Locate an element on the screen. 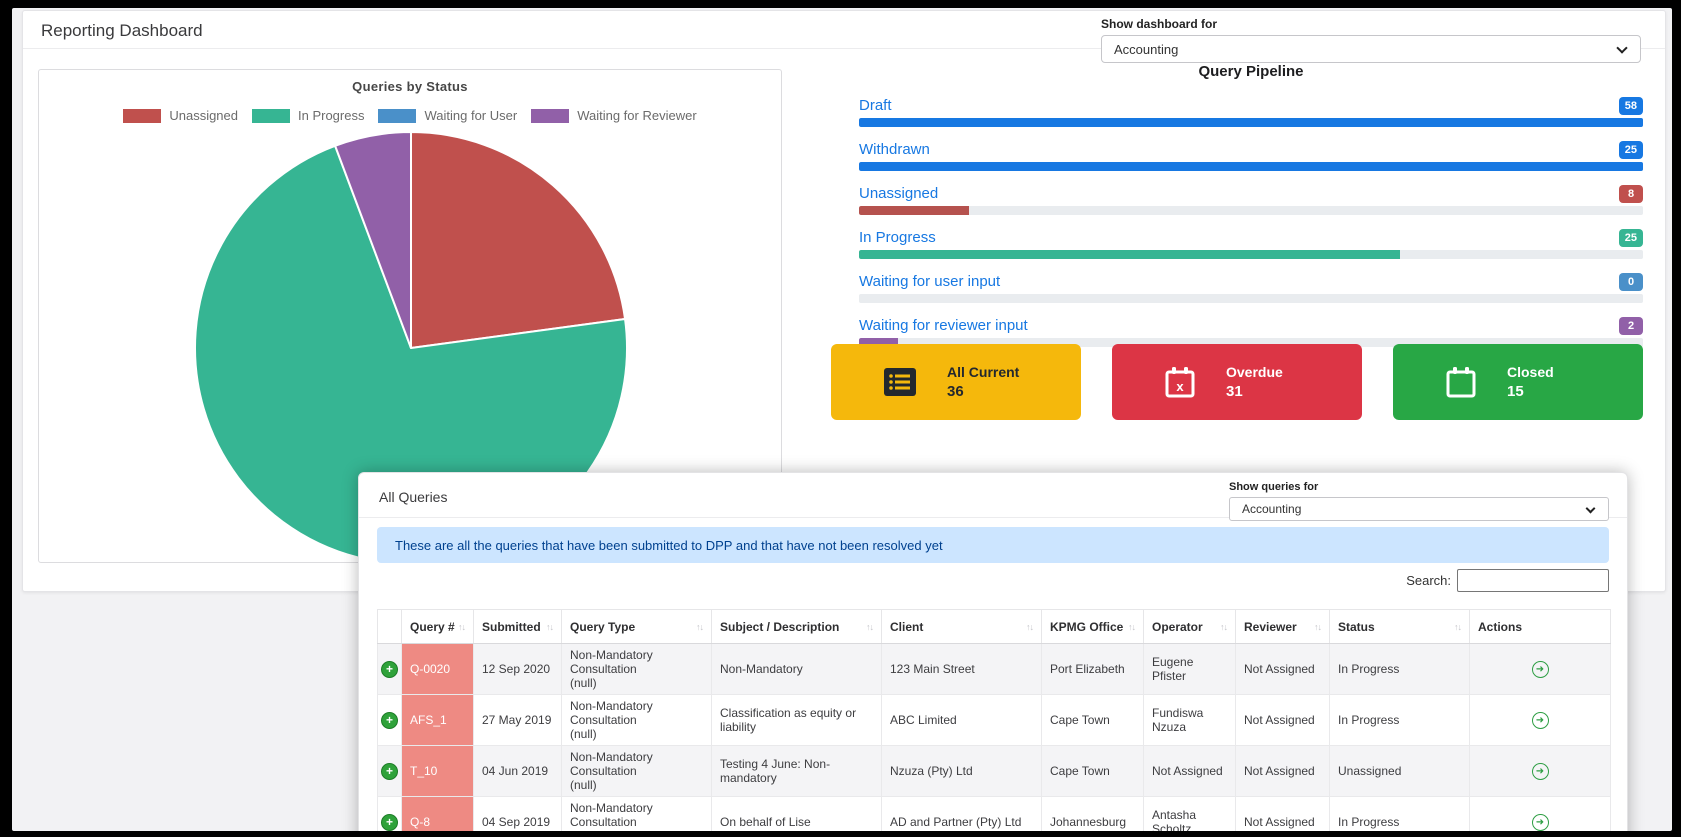  column-header-actions: Actions is located at coordinates (1540, 626).